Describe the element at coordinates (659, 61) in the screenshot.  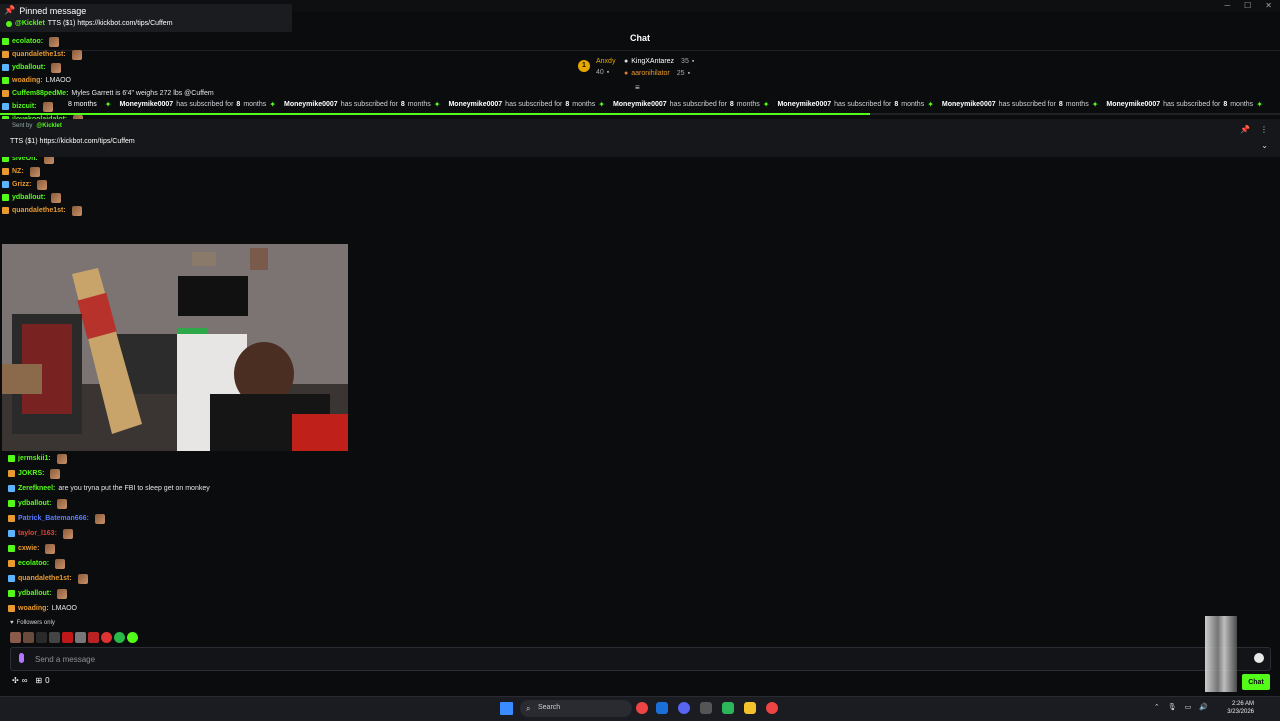
I see `leaderboard-entry: ● KingXAntarez 35 ▪` at that location.